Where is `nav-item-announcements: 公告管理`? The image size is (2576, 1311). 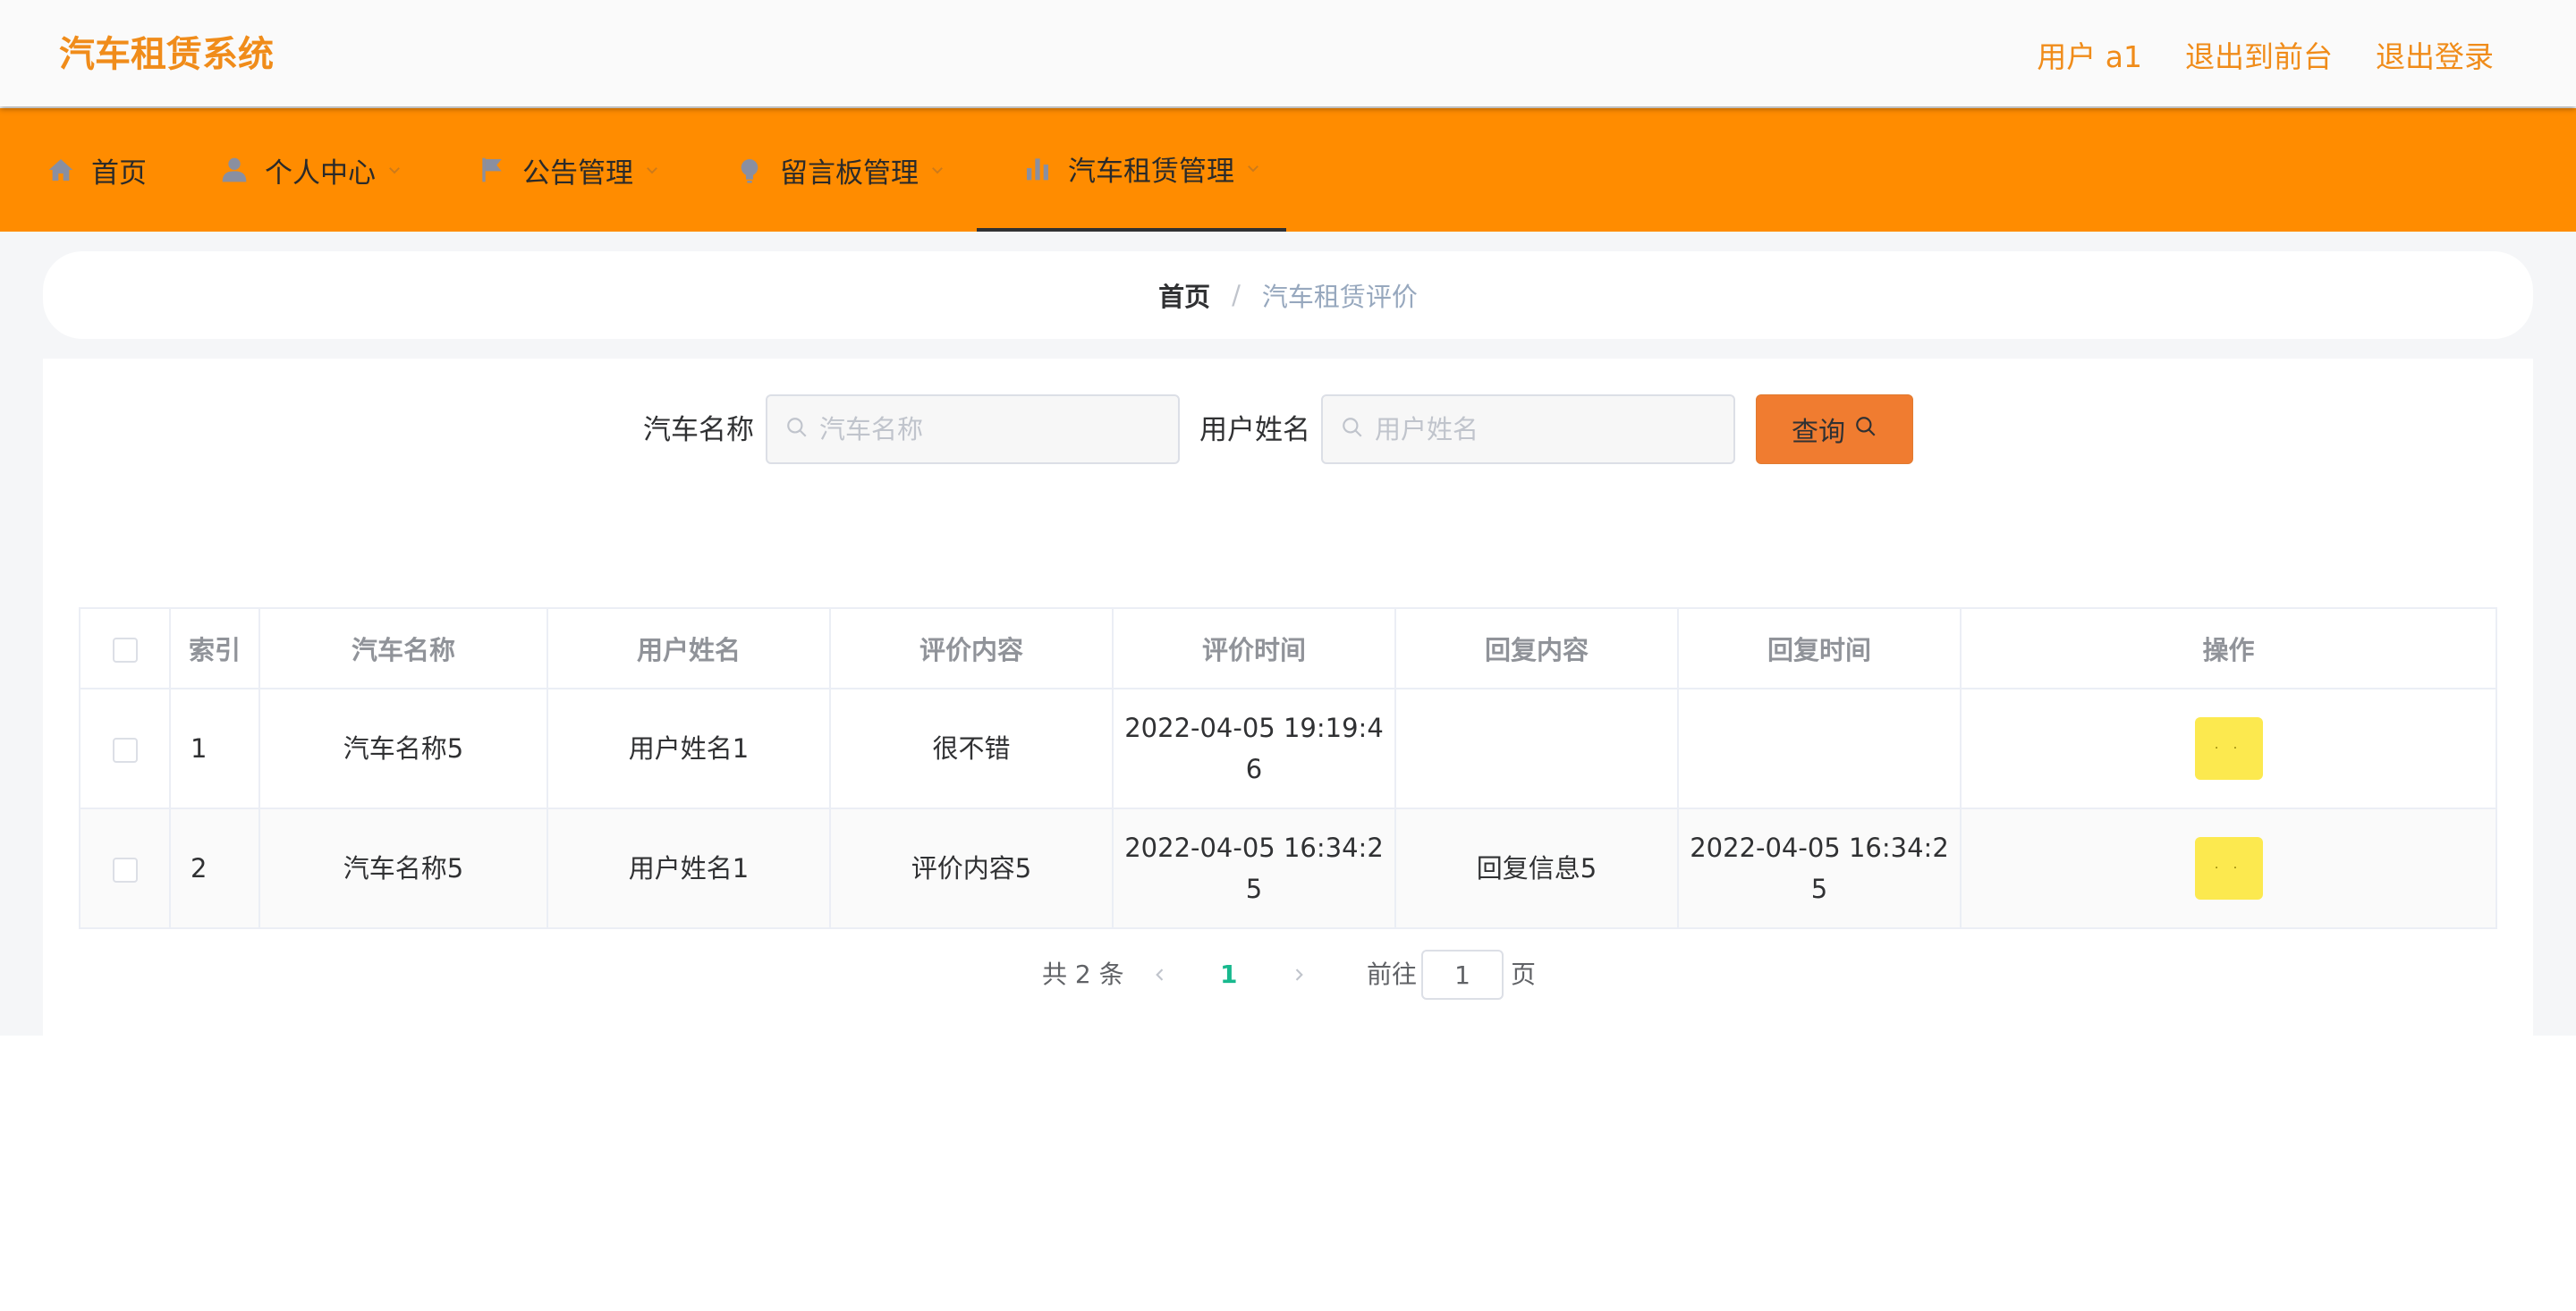
nav-item-announcements: 公告管理 is located at coordinates (567, 170).